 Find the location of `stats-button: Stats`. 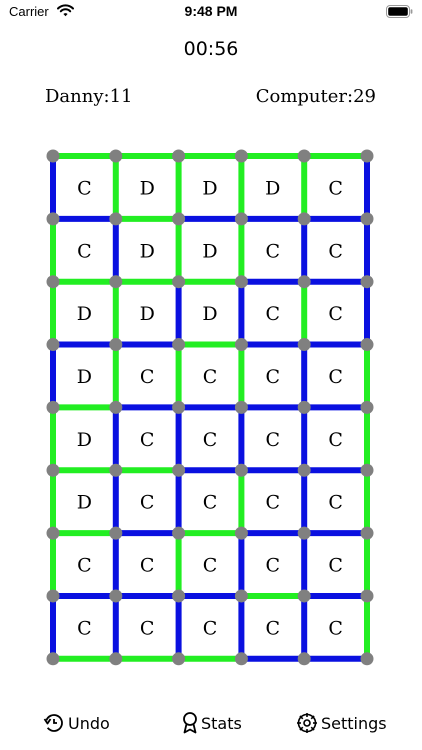

stats-button: Stats is located at coordinates (212, 723).